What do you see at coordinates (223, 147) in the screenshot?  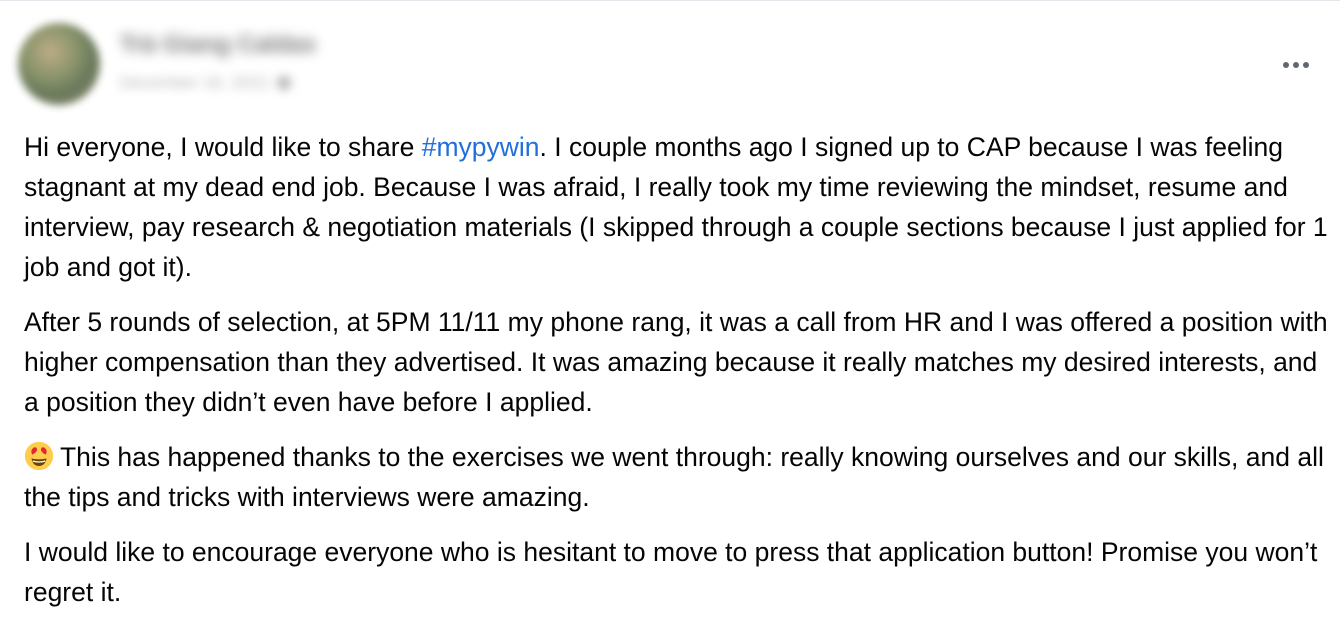 I see `paragraph-1-text-start: Hi everyone, I would like to share` at bounding box center [223, 147].